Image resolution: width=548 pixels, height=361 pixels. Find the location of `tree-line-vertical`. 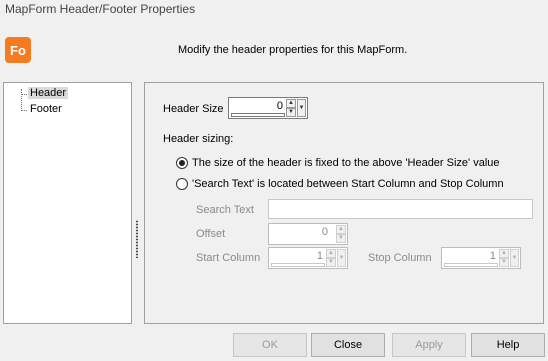

tree-line-vertical is located at coordinates (21, 100).